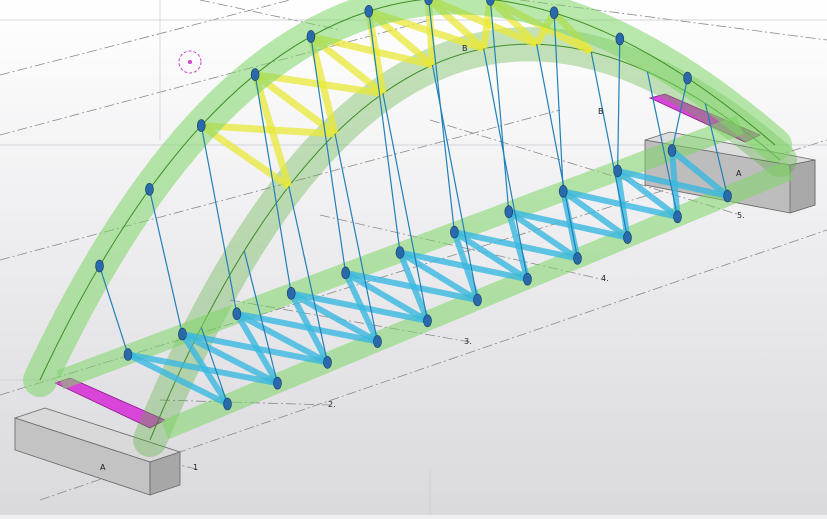 This screenshot has height=519, width=827. I want to click on grid-label-a-left: A, so click(103, 467).